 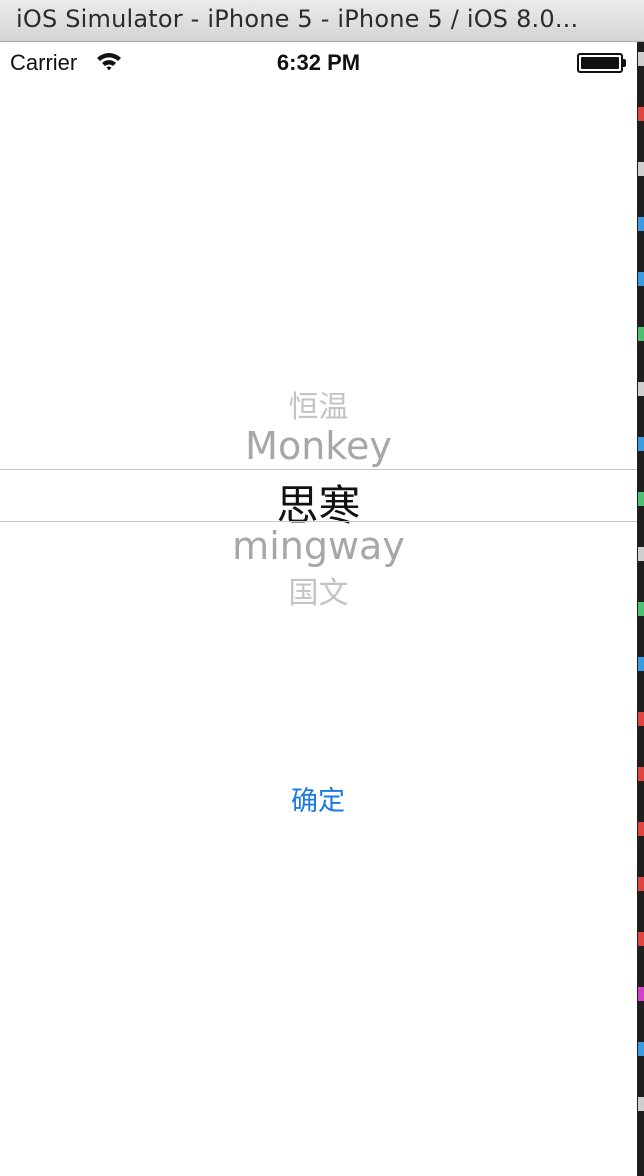 I want to click on battery-body, so click(x=600, y=63).